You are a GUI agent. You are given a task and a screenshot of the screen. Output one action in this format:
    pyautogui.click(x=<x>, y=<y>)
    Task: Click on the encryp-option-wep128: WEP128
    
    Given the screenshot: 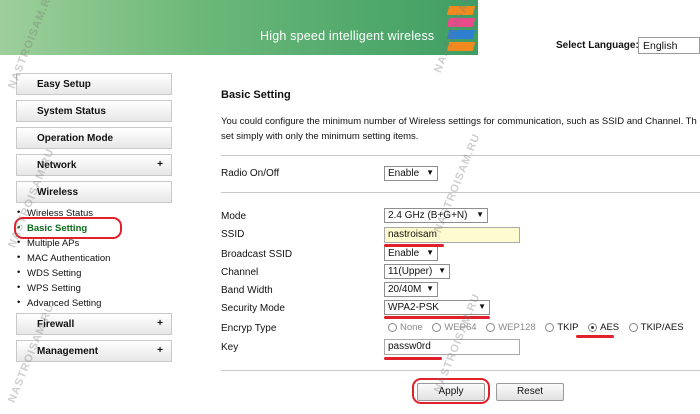 What is the action you would take?
    pyautogui.click(x=511, y=327)
    